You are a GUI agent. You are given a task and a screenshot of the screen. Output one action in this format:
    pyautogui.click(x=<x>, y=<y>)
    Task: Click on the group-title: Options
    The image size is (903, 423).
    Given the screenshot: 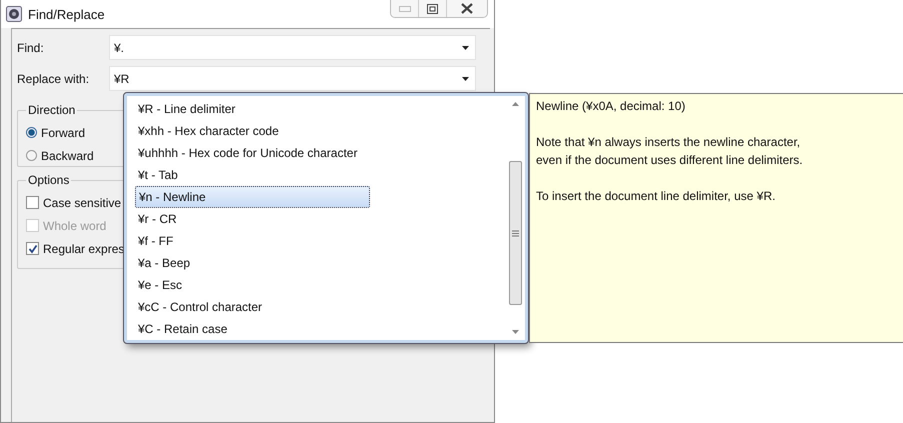 What is the action you would take?
    pyautogui.click(x=48, y=180)
    